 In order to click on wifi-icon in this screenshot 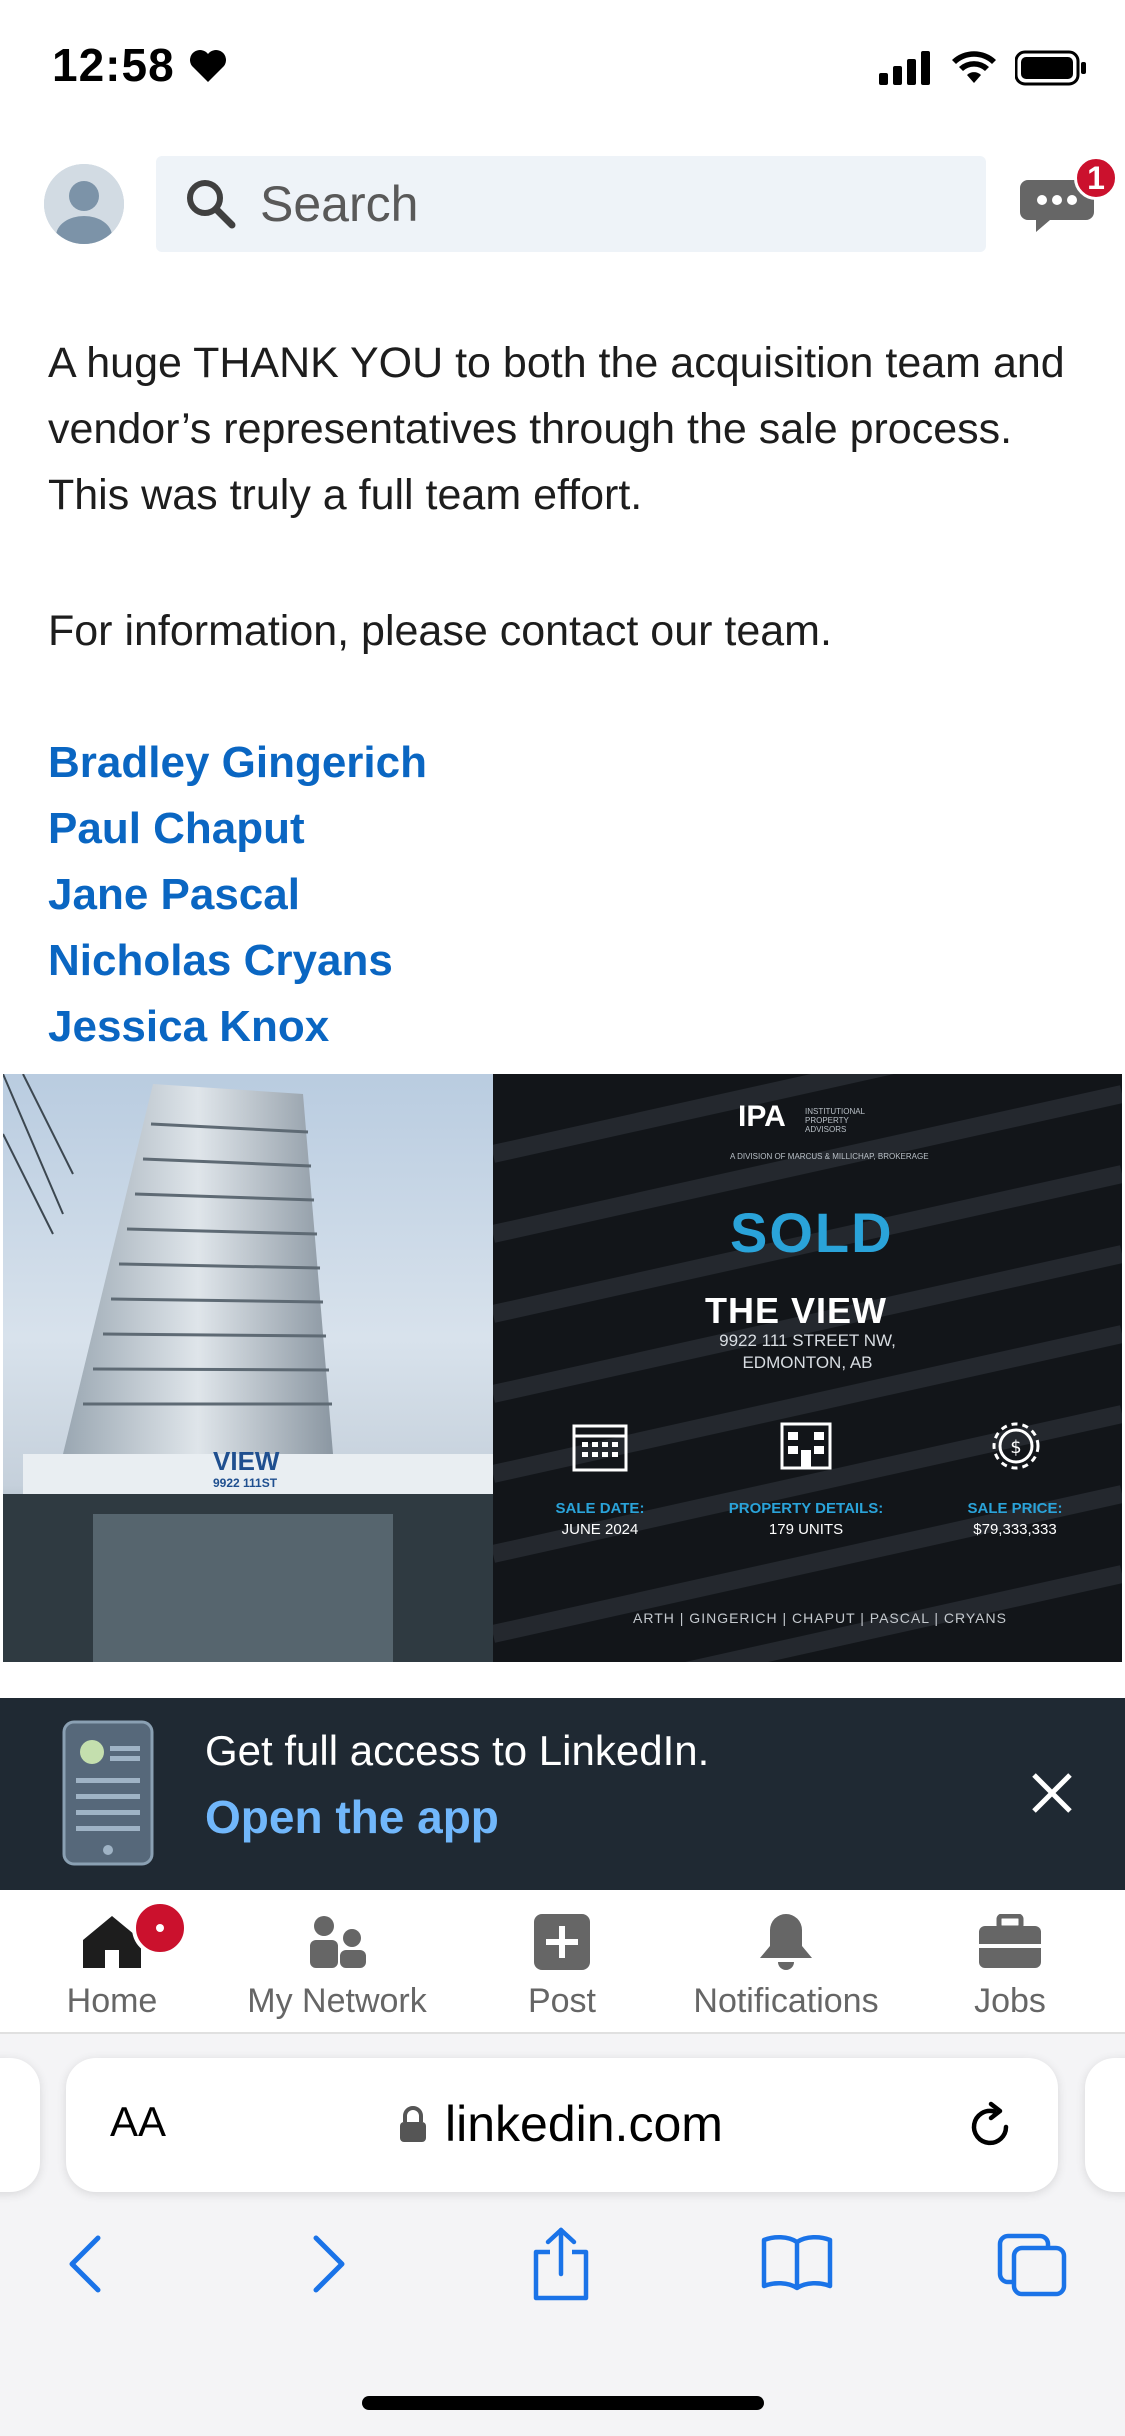, I will do `click(974, 67)`.